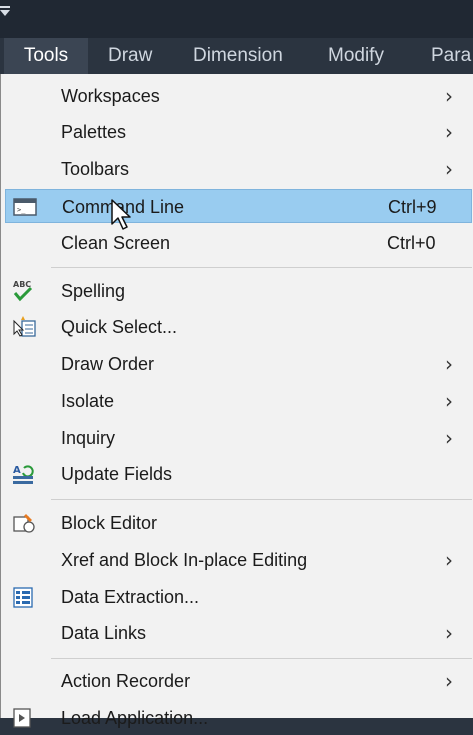  What do you see at coordinates (238, 243) in the screenshot?
I see `menu-item-clean-screen: Clean Screen Ctrl+0` at bounding box center [238, 243].